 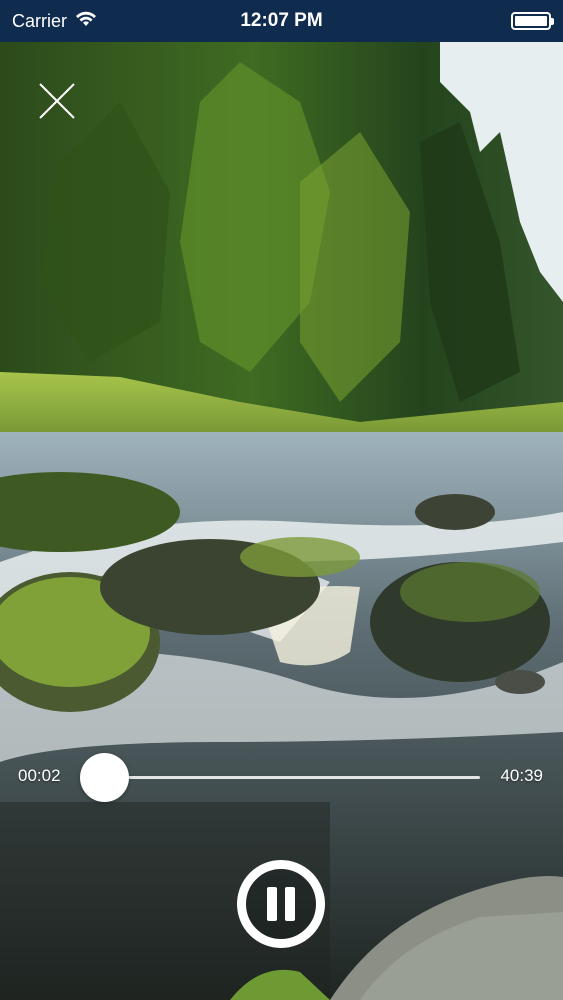 What do you see at coordinates (292, 777) in the screenshot?
I see `seek-bar` at bounding box center [292, 777].